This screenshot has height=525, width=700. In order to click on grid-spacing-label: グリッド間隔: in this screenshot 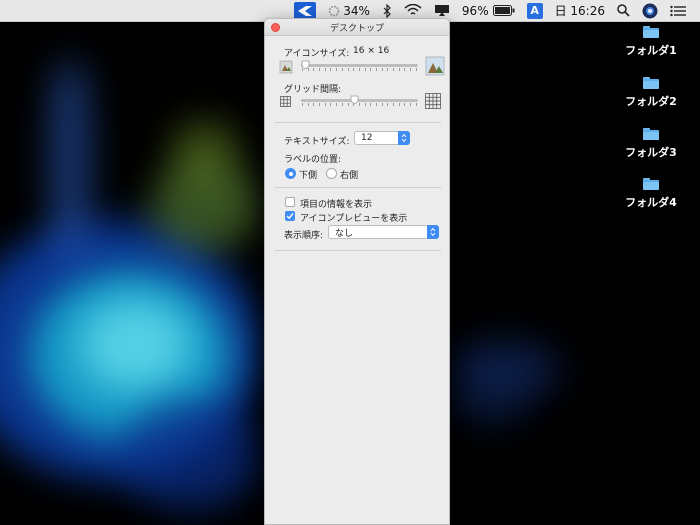, I will do `click(313, 90)`.